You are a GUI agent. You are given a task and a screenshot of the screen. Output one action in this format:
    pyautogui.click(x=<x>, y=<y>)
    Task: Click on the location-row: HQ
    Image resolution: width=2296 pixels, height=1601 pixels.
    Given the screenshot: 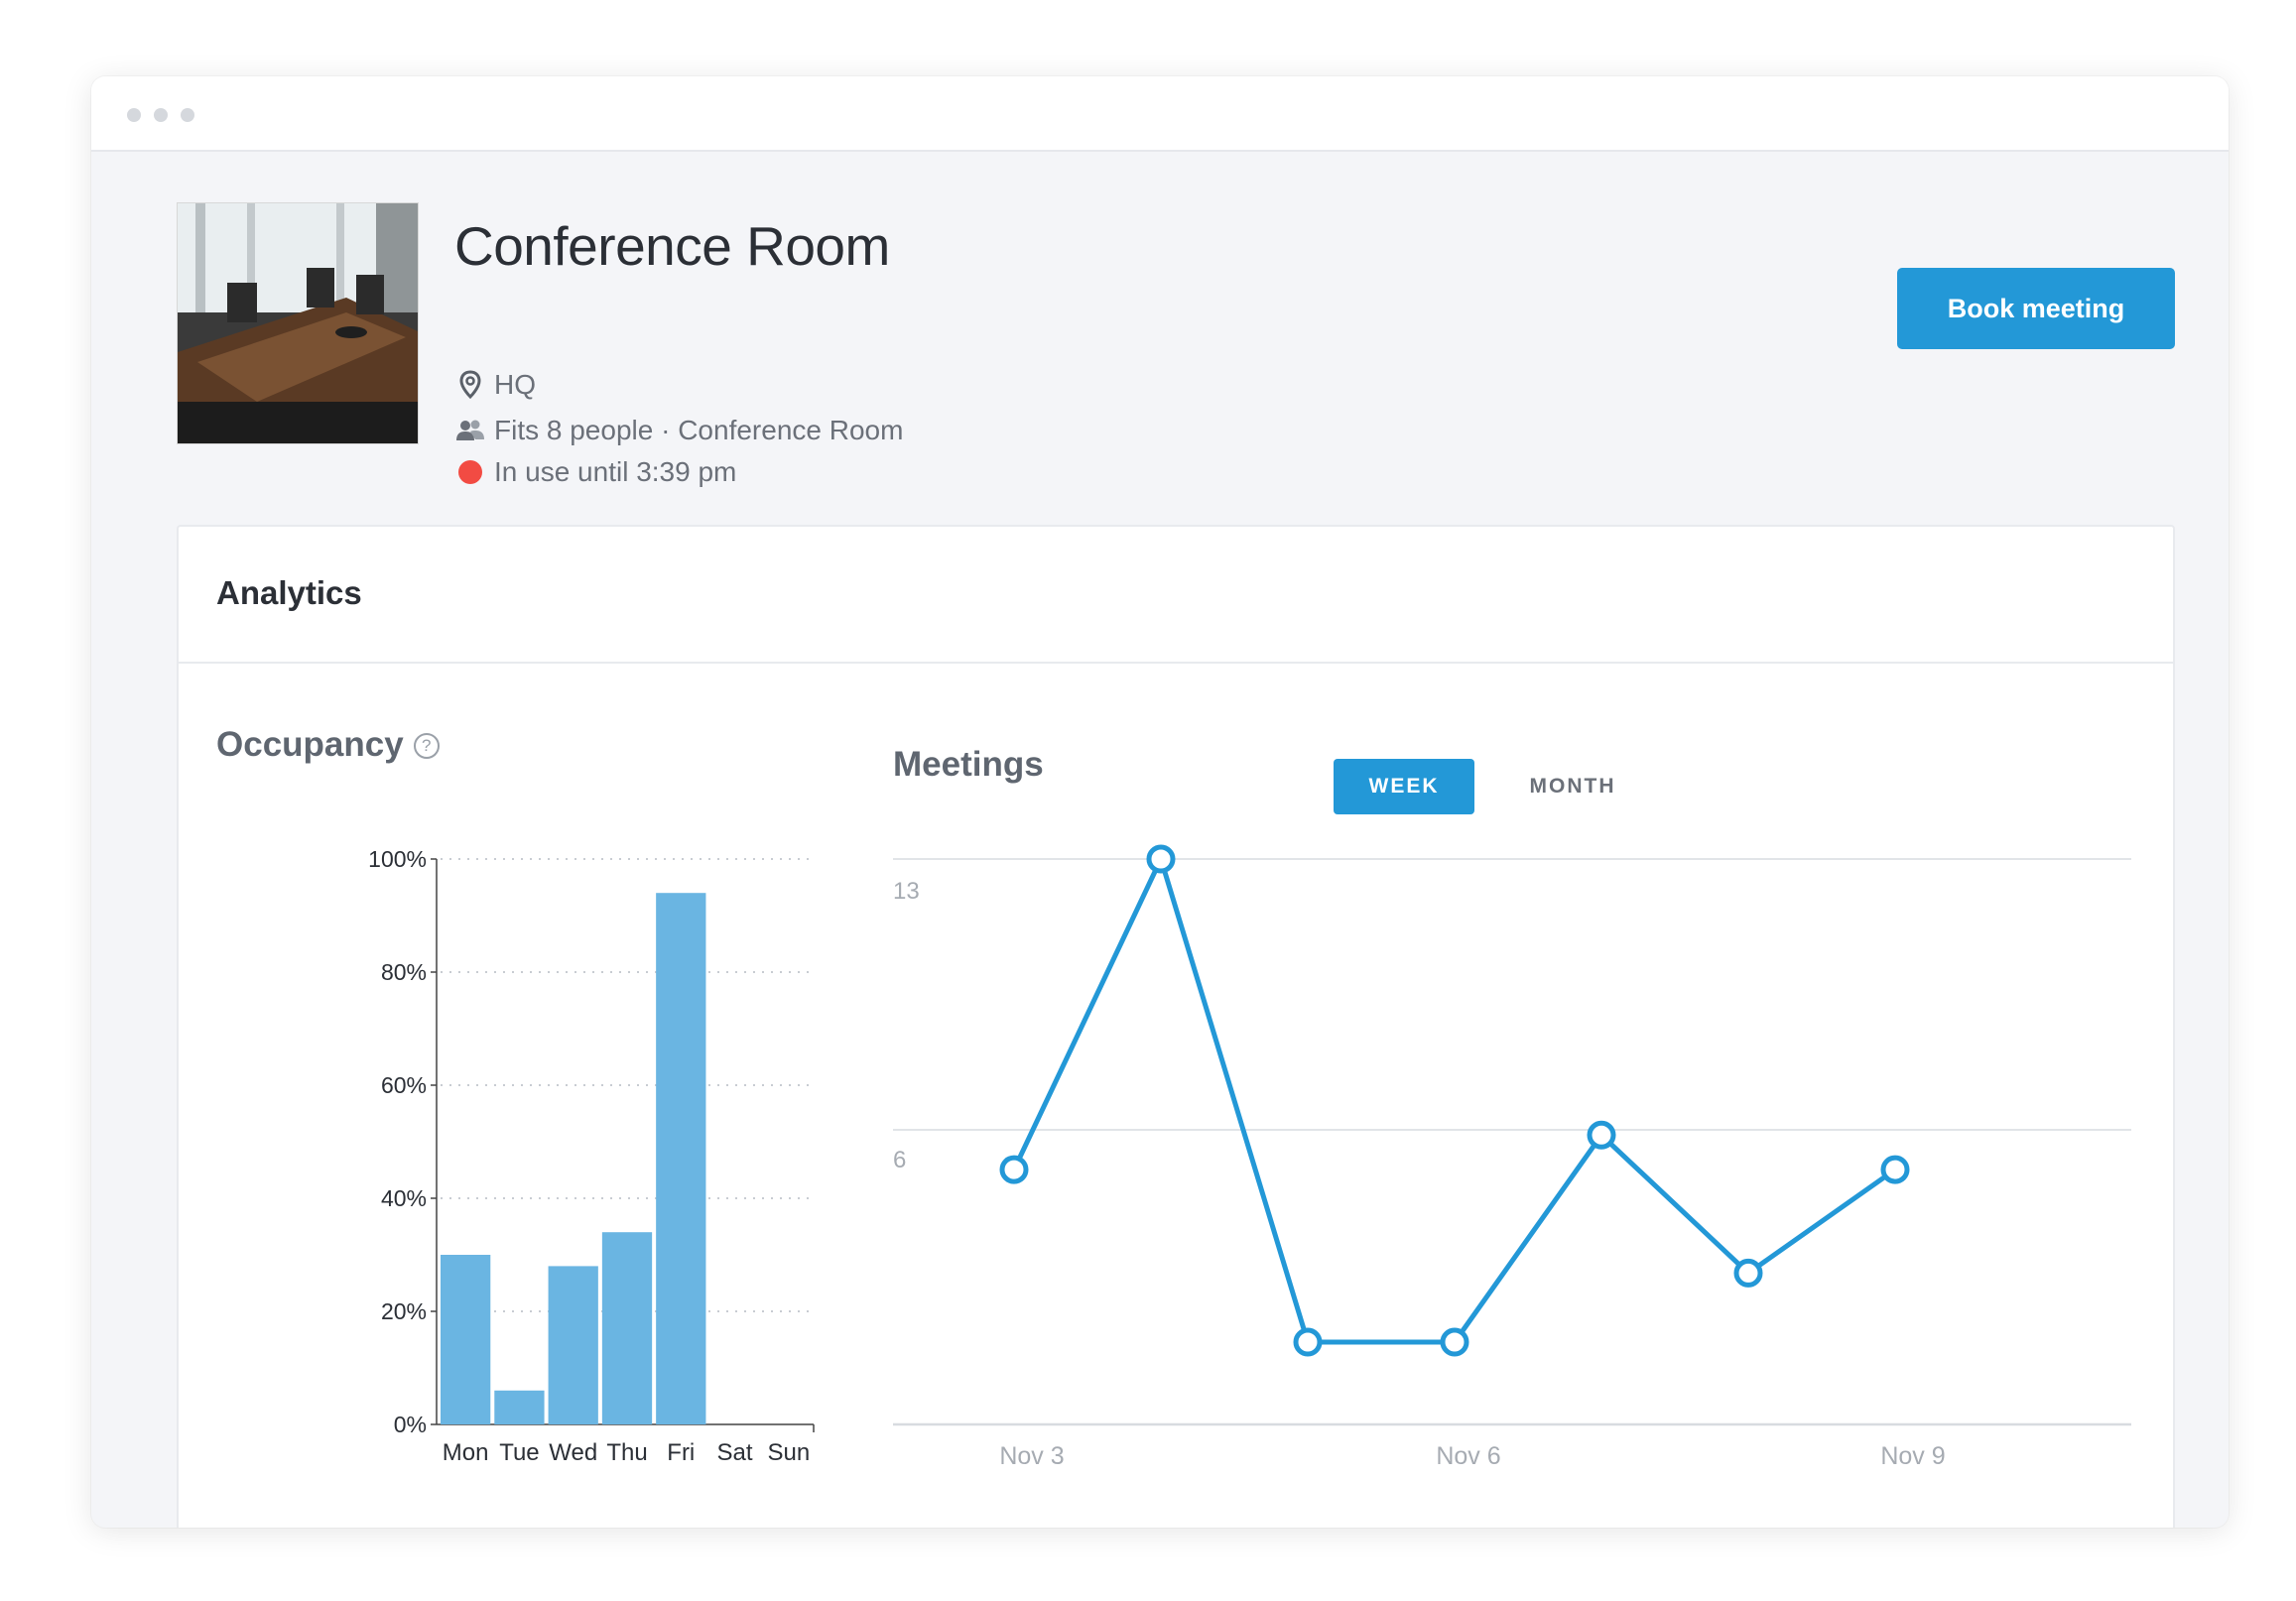 What is the action you would take?
    pyautogui.click(x=495, y=385)
    